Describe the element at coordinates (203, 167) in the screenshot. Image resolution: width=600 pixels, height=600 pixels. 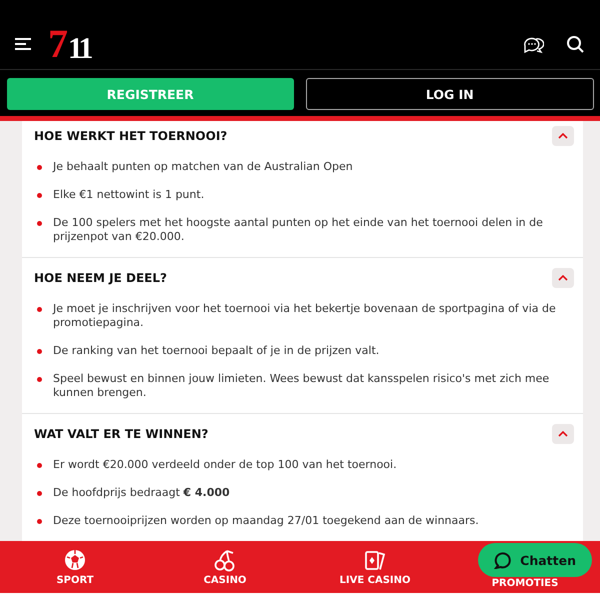
I see `bullet-text: Je behaalt punten op matchen van de Australian Open` at that location.